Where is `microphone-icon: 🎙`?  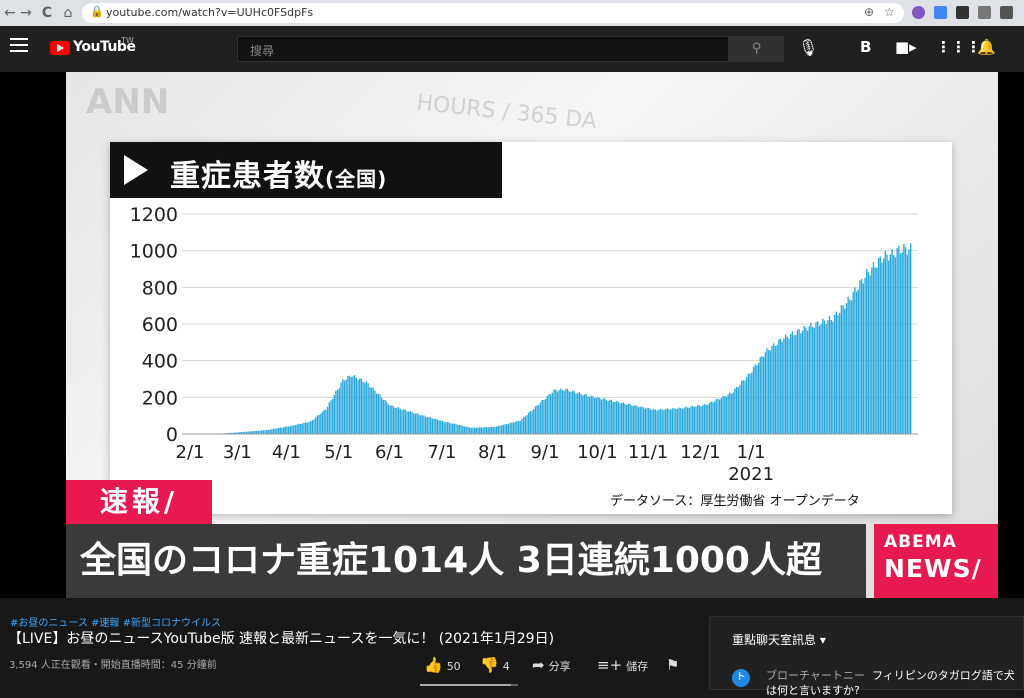 microphone-icon: 🎙 is located at coordinates (808, 47).